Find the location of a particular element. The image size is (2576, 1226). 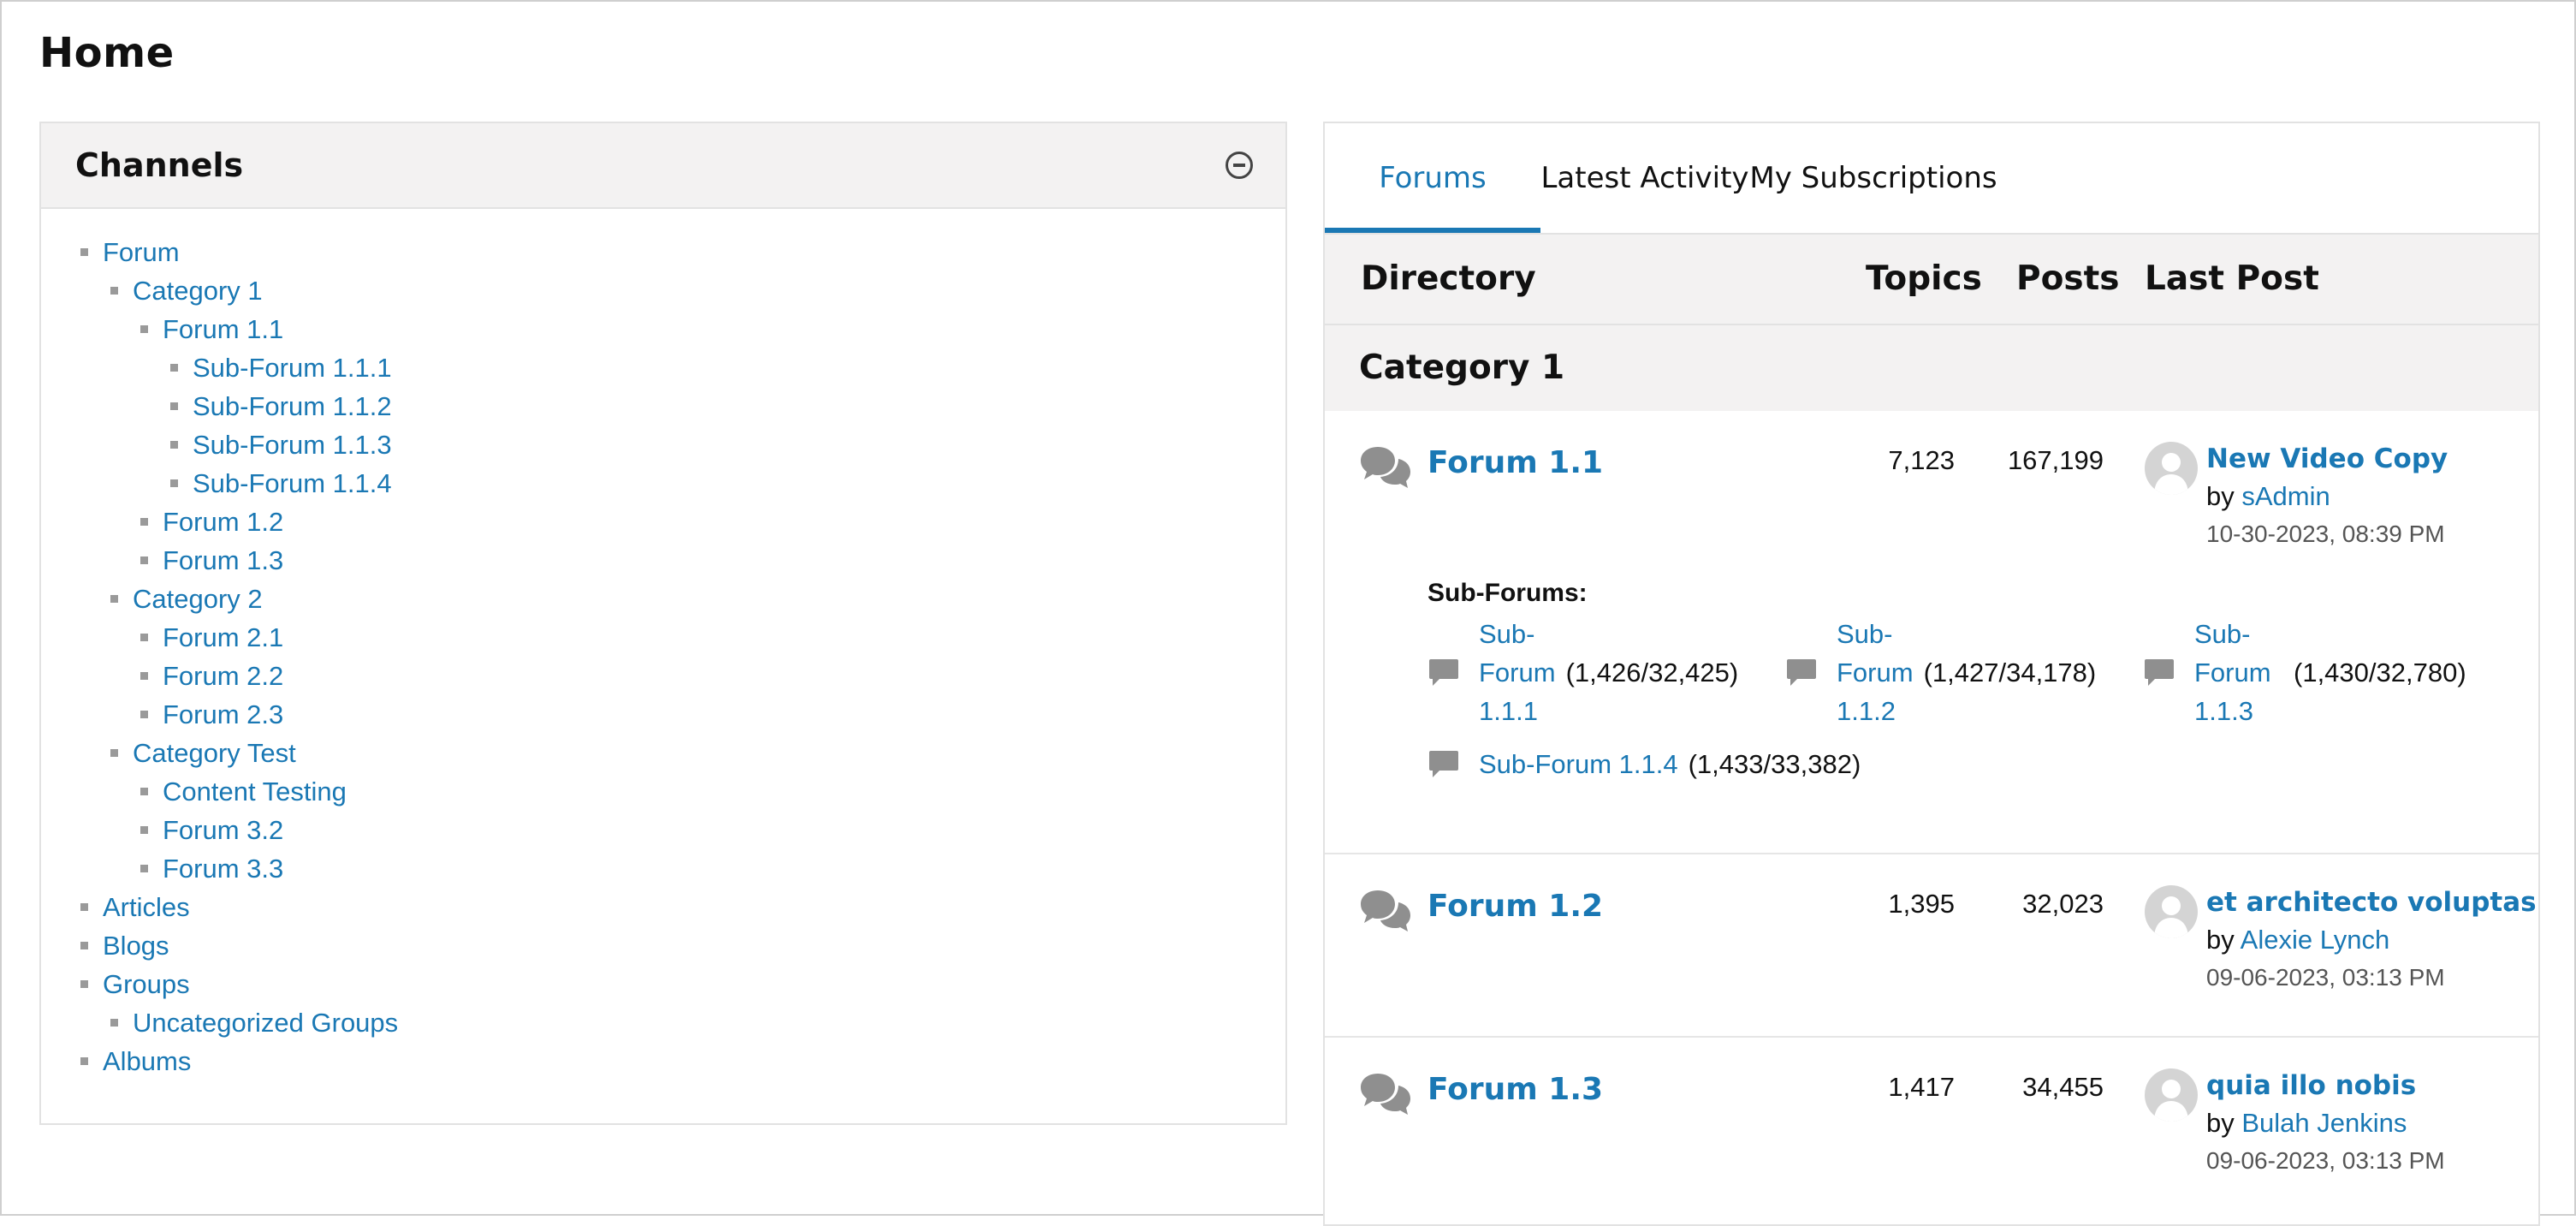

channel-item-forum-2-2: Forum 2.2 is located at coordinates (211, 676).